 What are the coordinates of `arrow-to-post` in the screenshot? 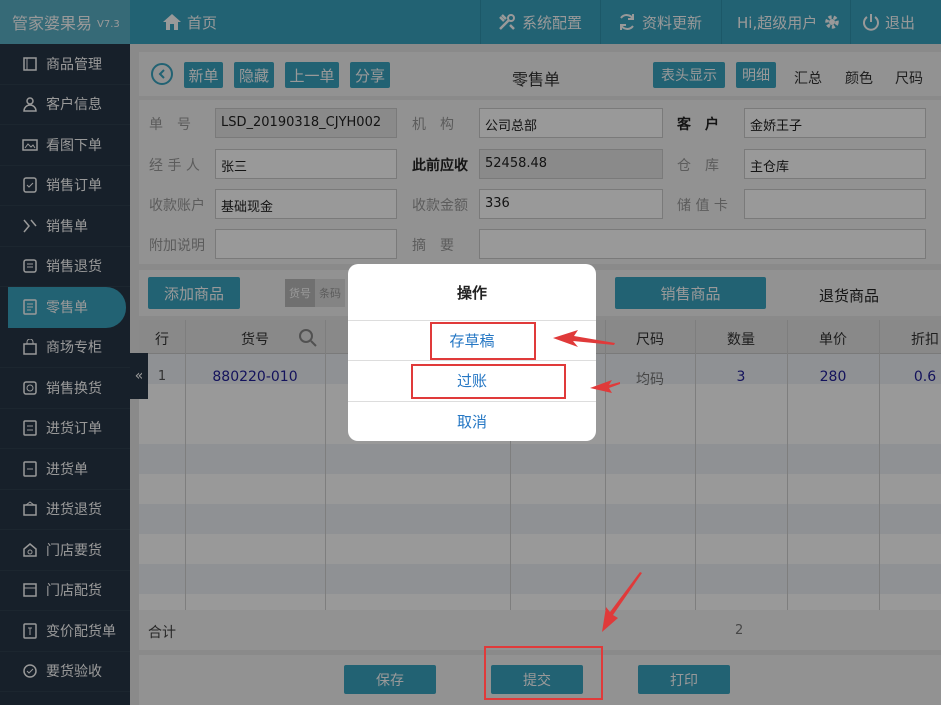 It's located at (605, 386).